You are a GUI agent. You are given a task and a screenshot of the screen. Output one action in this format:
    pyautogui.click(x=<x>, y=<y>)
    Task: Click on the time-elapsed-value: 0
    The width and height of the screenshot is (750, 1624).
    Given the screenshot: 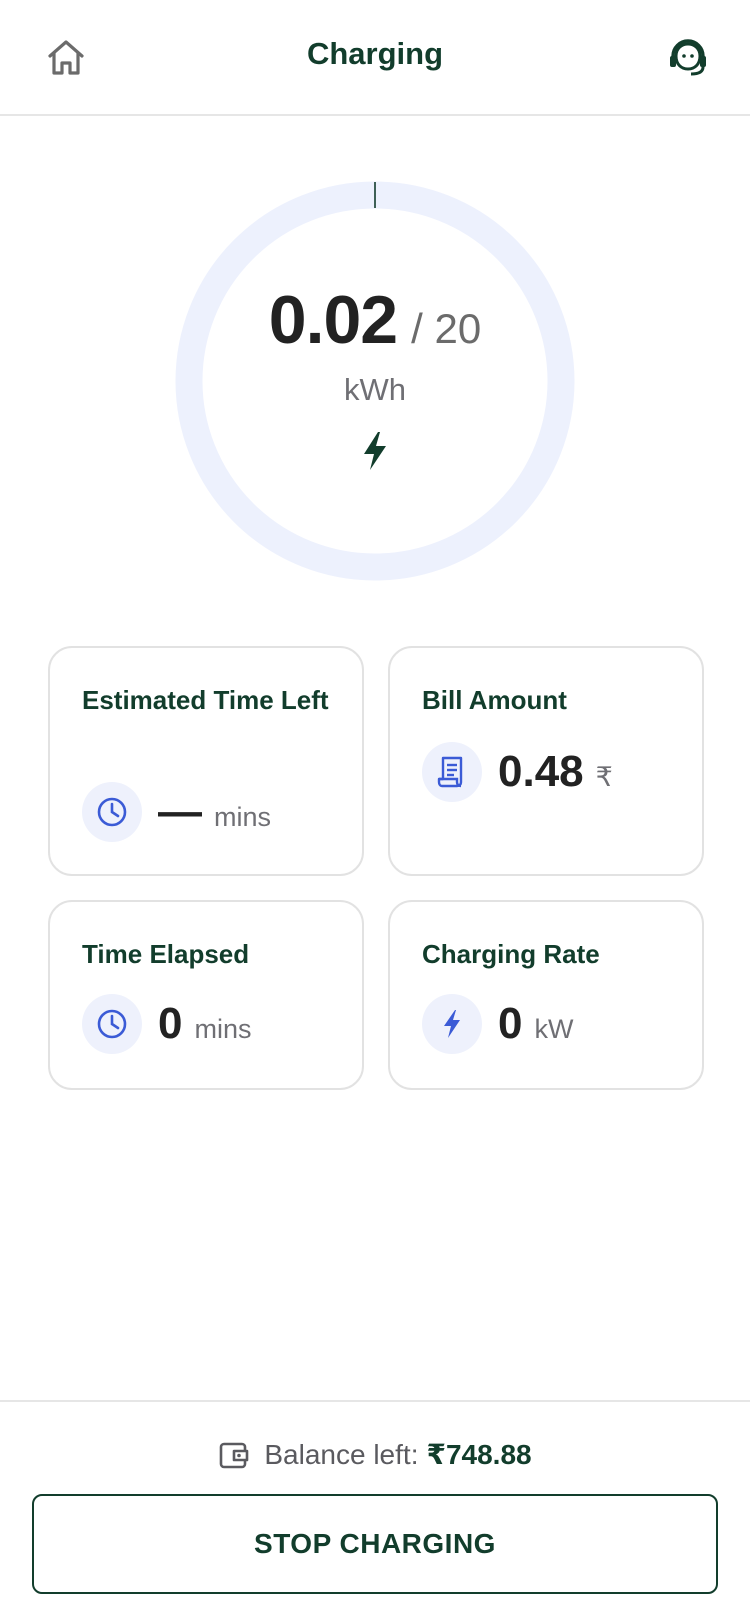 What is the action you would take?
    pyautogui.click(x=170, y=1023)
    